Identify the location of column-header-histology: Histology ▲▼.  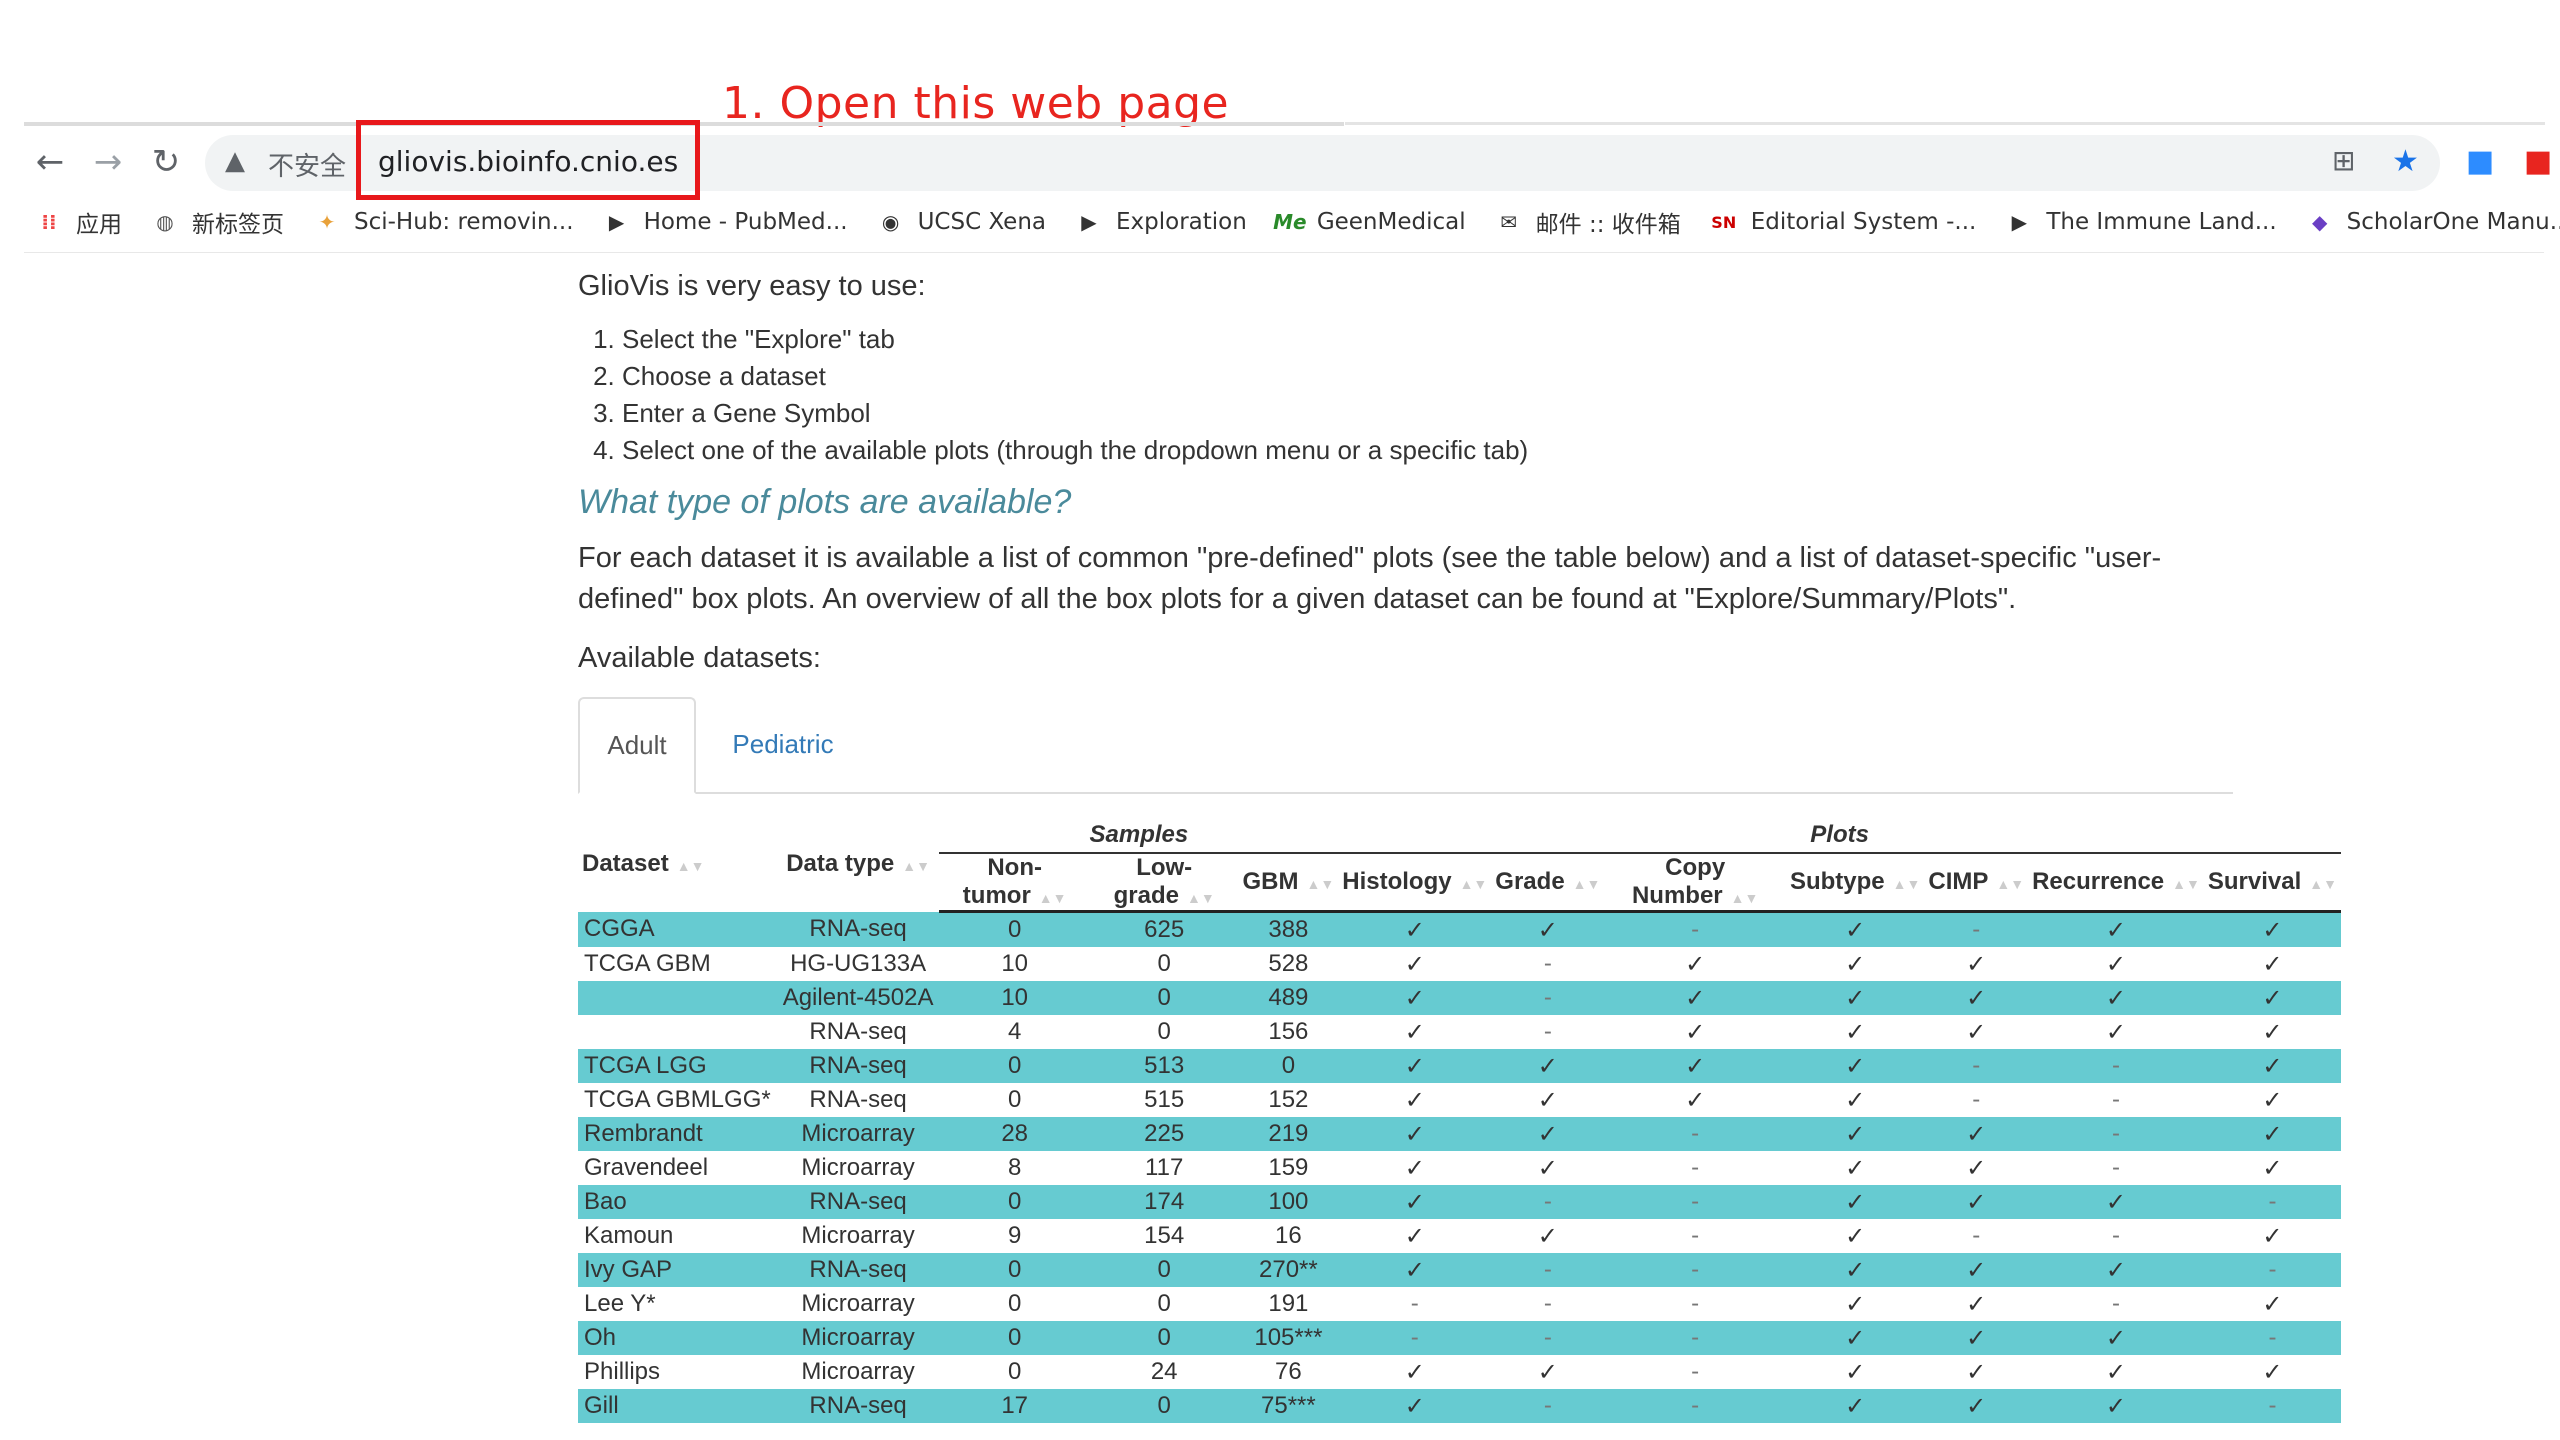
(1415, 883).